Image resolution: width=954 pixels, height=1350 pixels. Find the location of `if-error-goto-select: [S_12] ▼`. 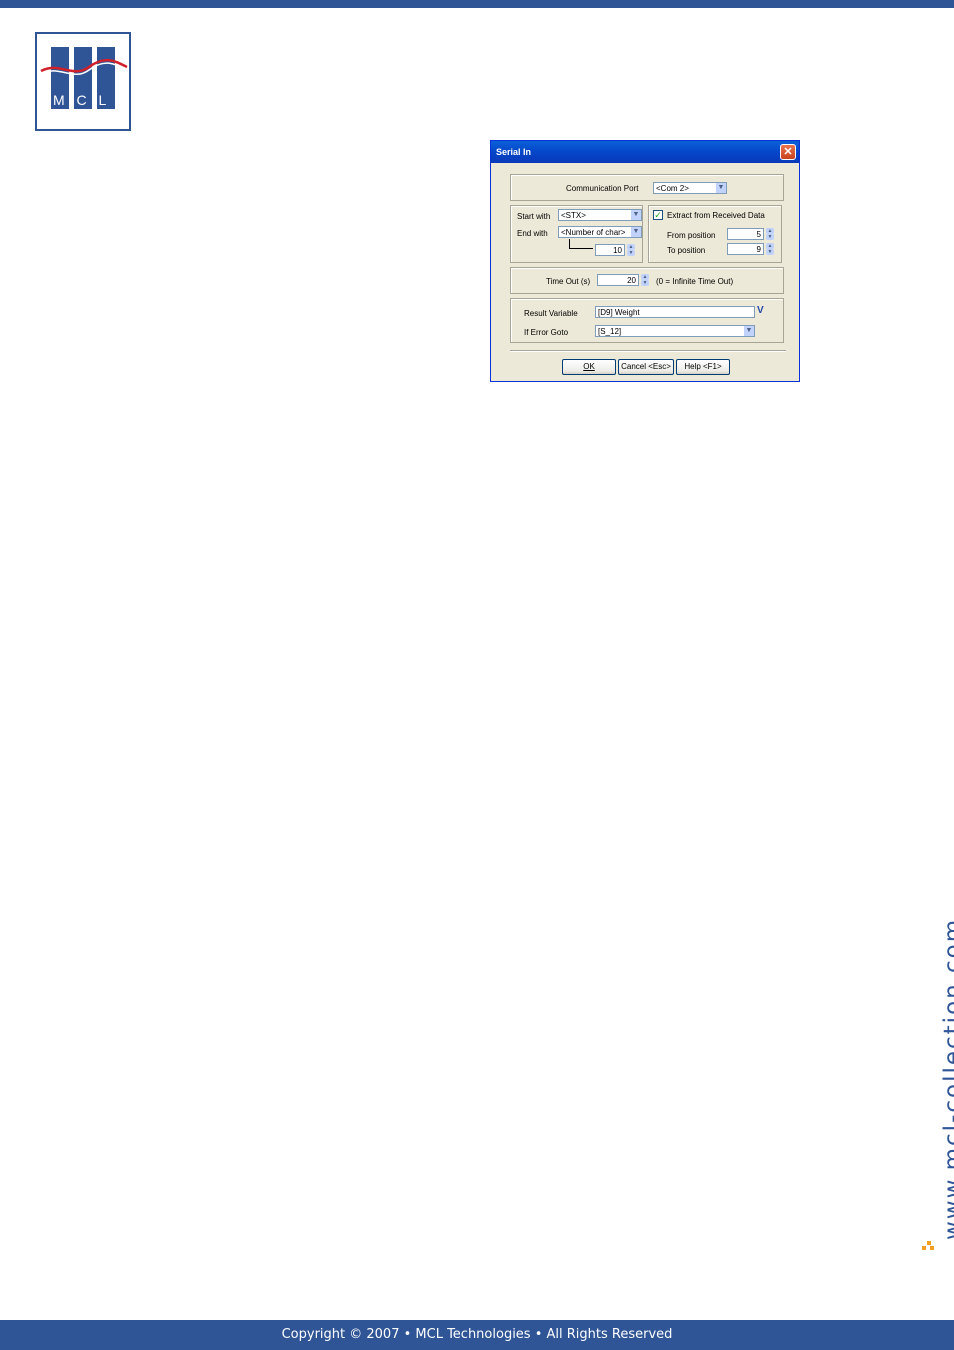

if-error-goto-select: [S_12] ▼ is located at coordinates (675, 331).